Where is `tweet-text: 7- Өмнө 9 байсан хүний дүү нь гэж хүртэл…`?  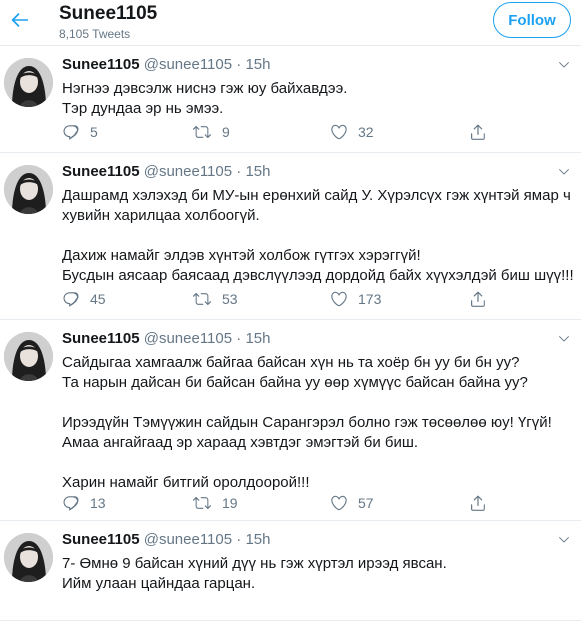 tweet-text: 7- Өмнө 9 байсан хүний дүү нь гэж хүртэл… is located at coordinates (254, 574).